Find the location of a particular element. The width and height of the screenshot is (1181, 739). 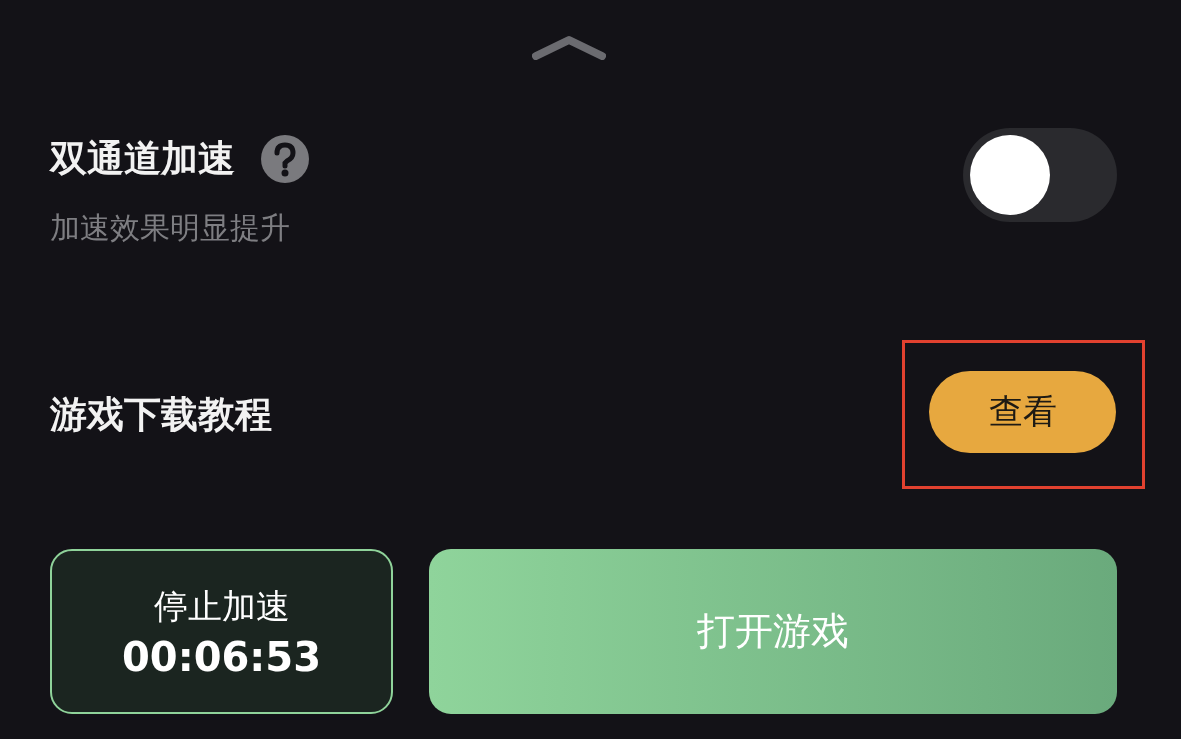

setting-title: 游戏下载教程 is located at coordinates (161, 414).